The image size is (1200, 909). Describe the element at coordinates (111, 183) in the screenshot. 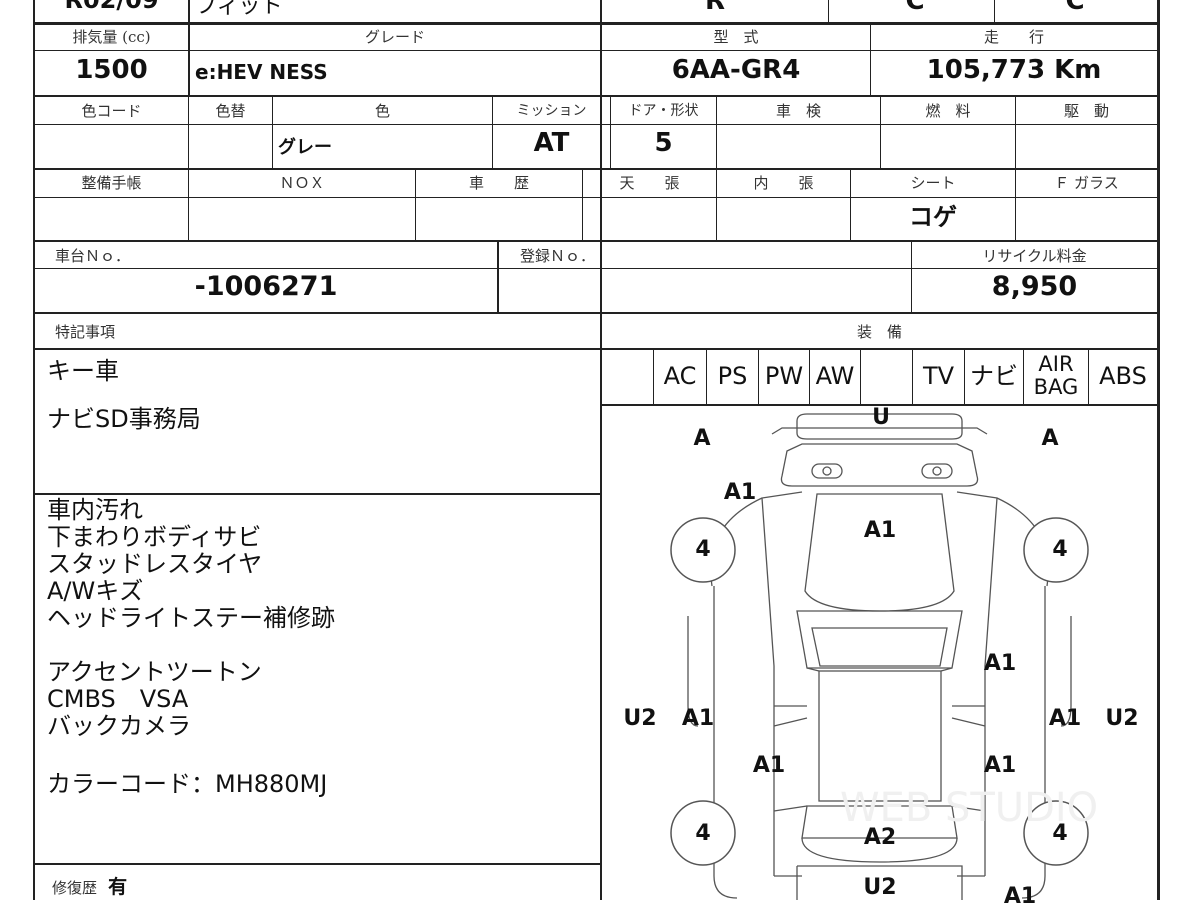

I see `hdr-service-book: 整備手帳` at that location.